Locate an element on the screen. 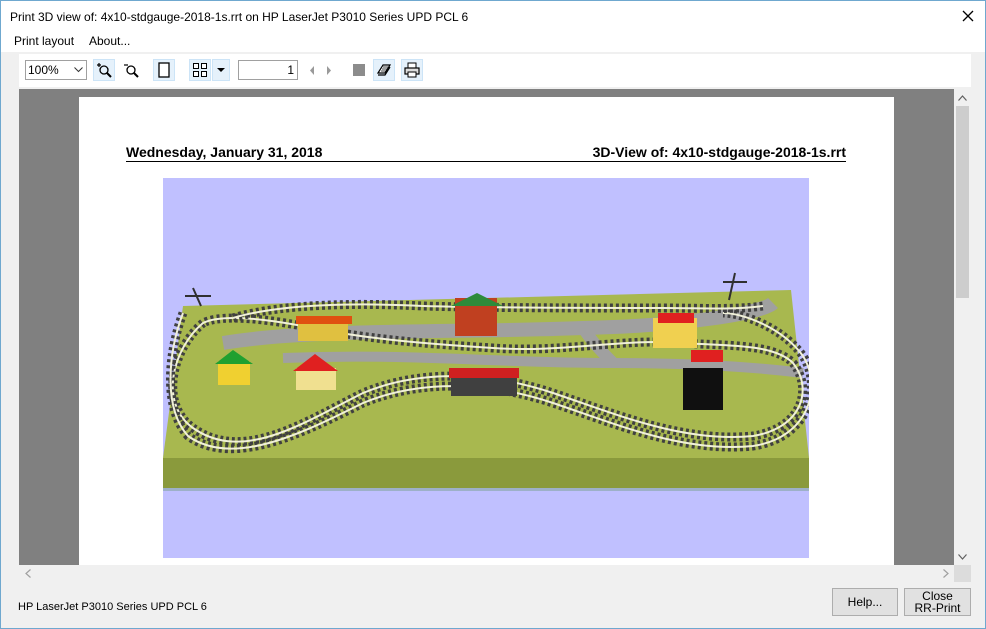 Image resolution: width=986 pixels, height=629 pixels. zoom-in-icon is located at coordinates (104, 70).